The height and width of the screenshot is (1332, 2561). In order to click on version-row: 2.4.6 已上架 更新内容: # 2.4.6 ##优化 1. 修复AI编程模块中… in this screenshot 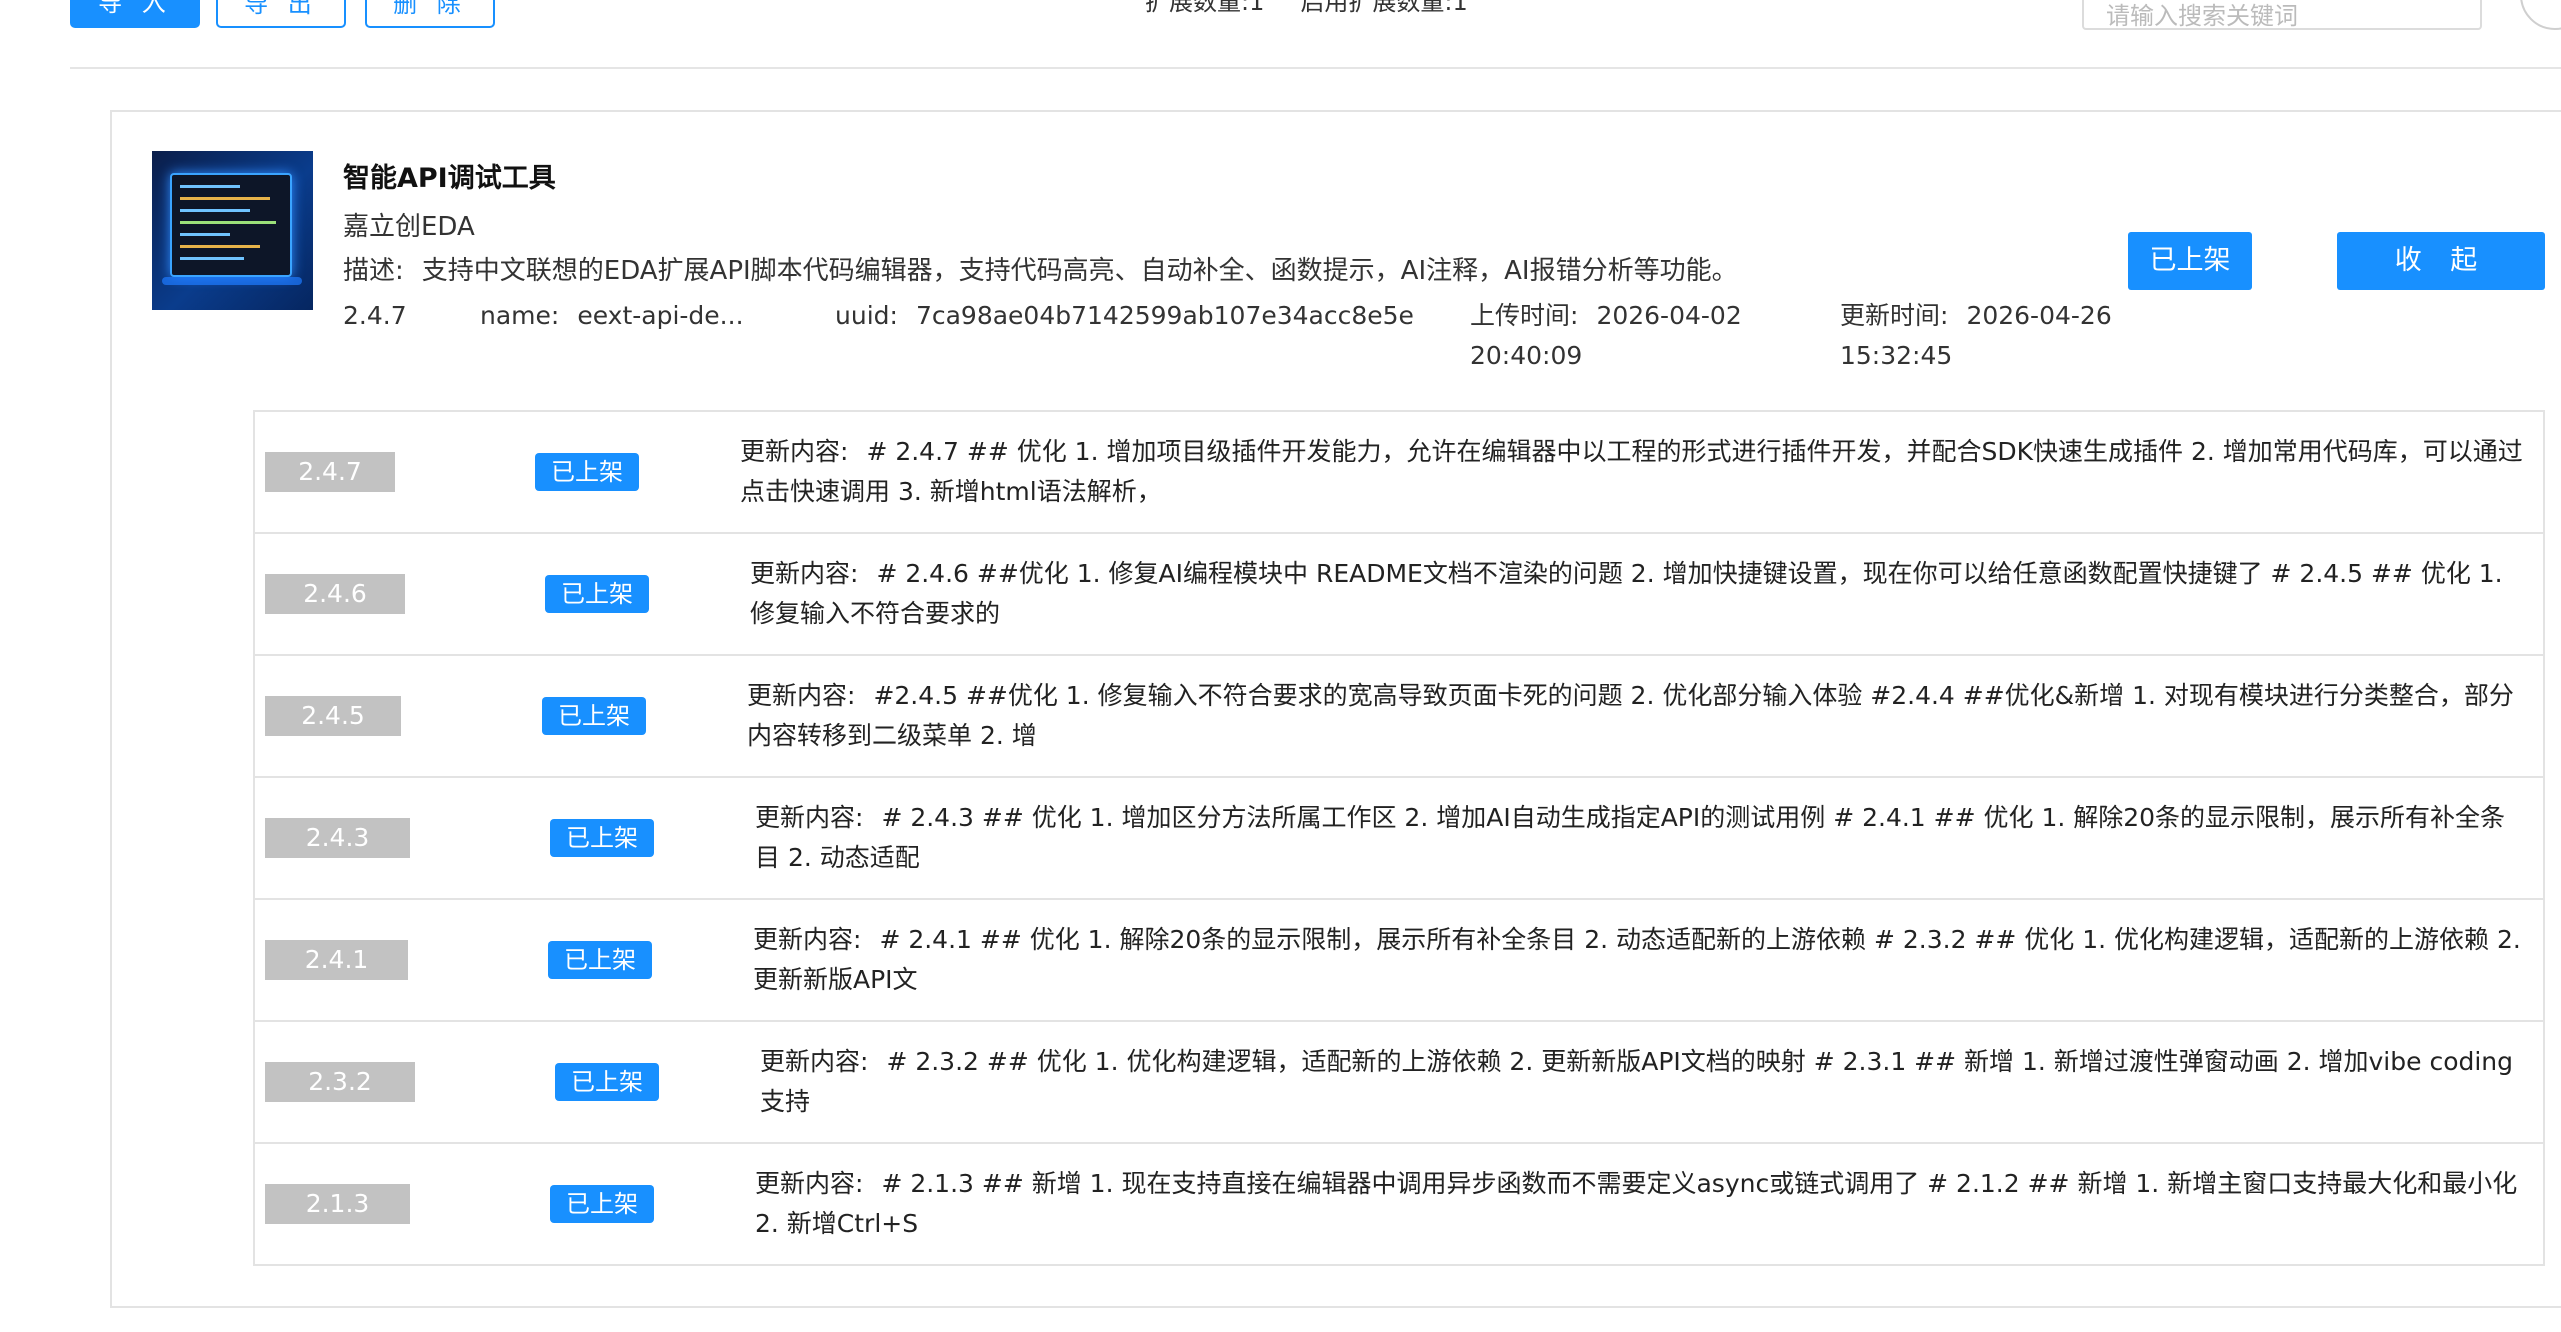, I will do `click(1399, 595)`.